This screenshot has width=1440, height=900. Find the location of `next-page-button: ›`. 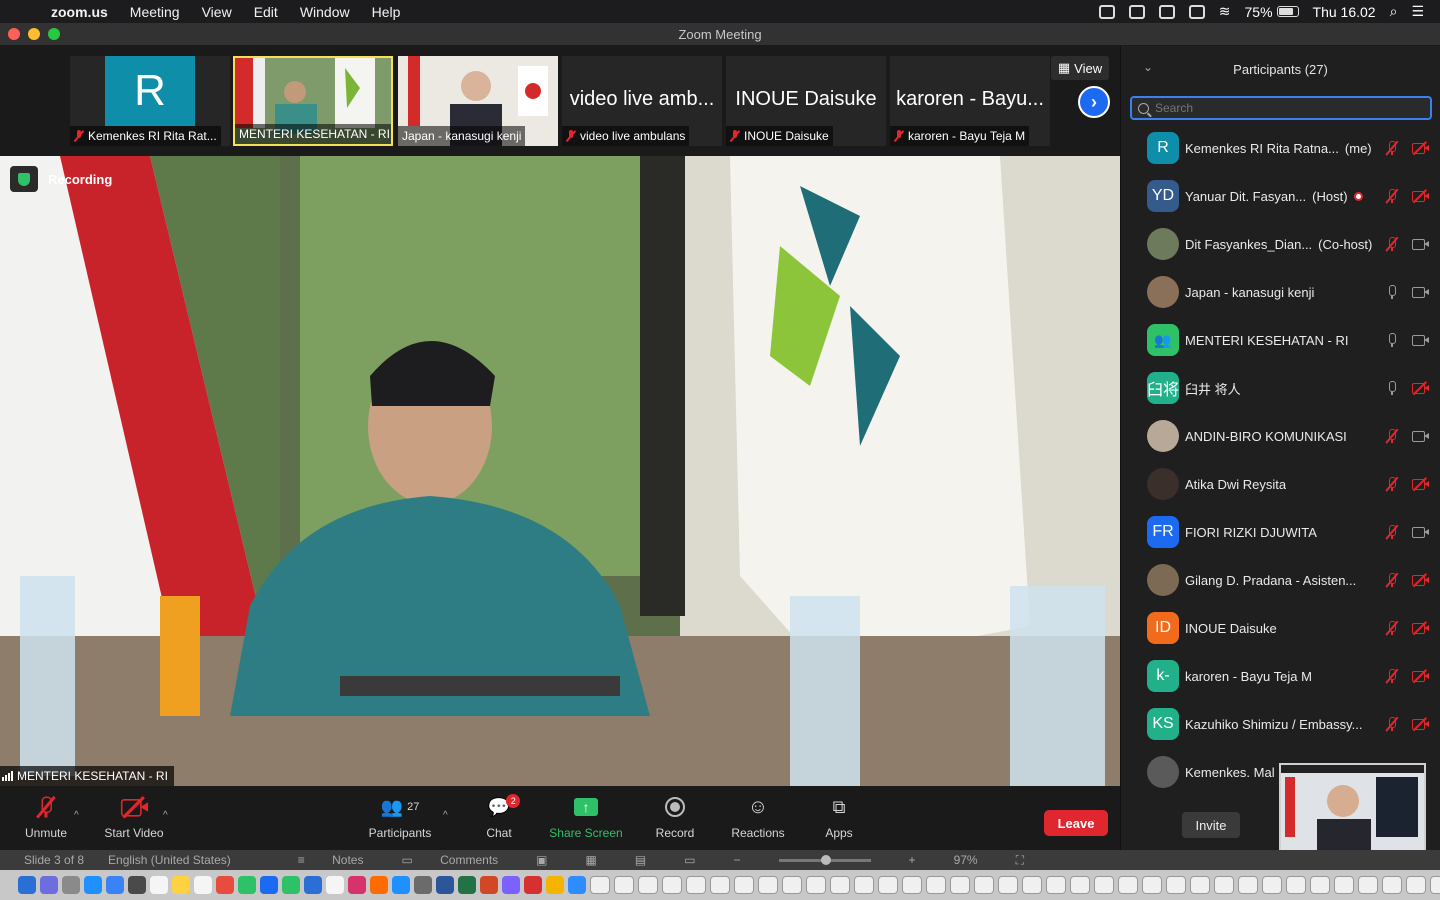

next-page-button: › is located at coordinates (1094, 102).